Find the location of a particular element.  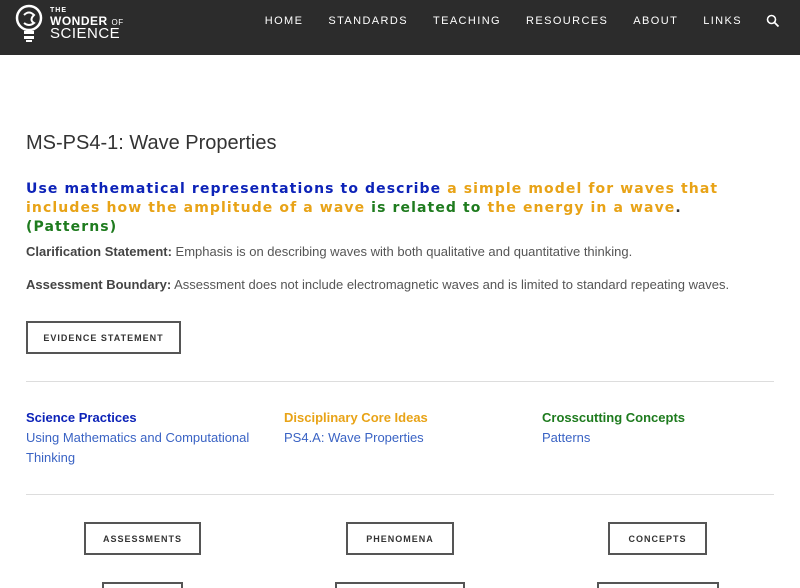

phenomena-button: PHENOMENA is located at coordinates (400, 538).